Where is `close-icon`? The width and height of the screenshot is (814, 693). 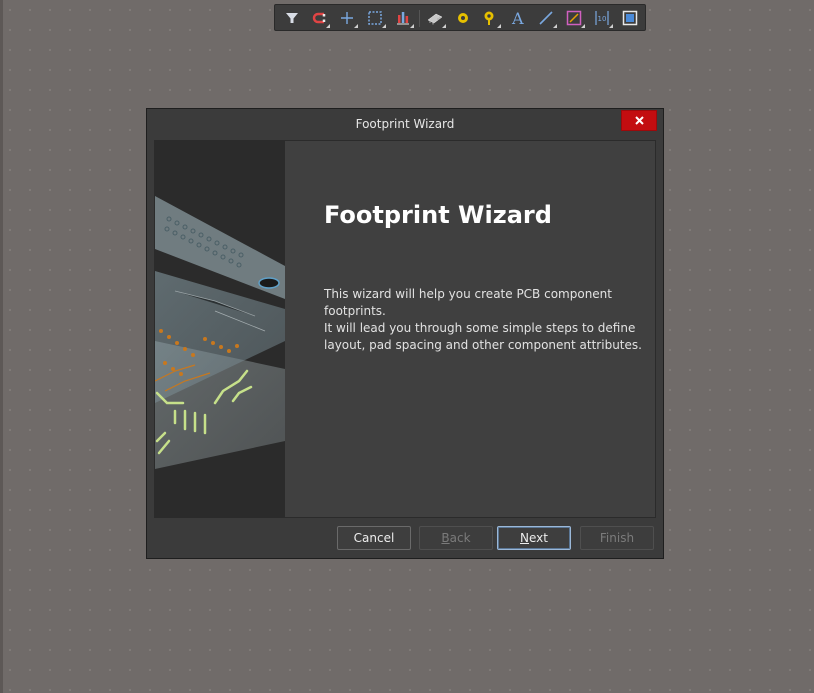
close-icon is located at coordinates (639, 120).